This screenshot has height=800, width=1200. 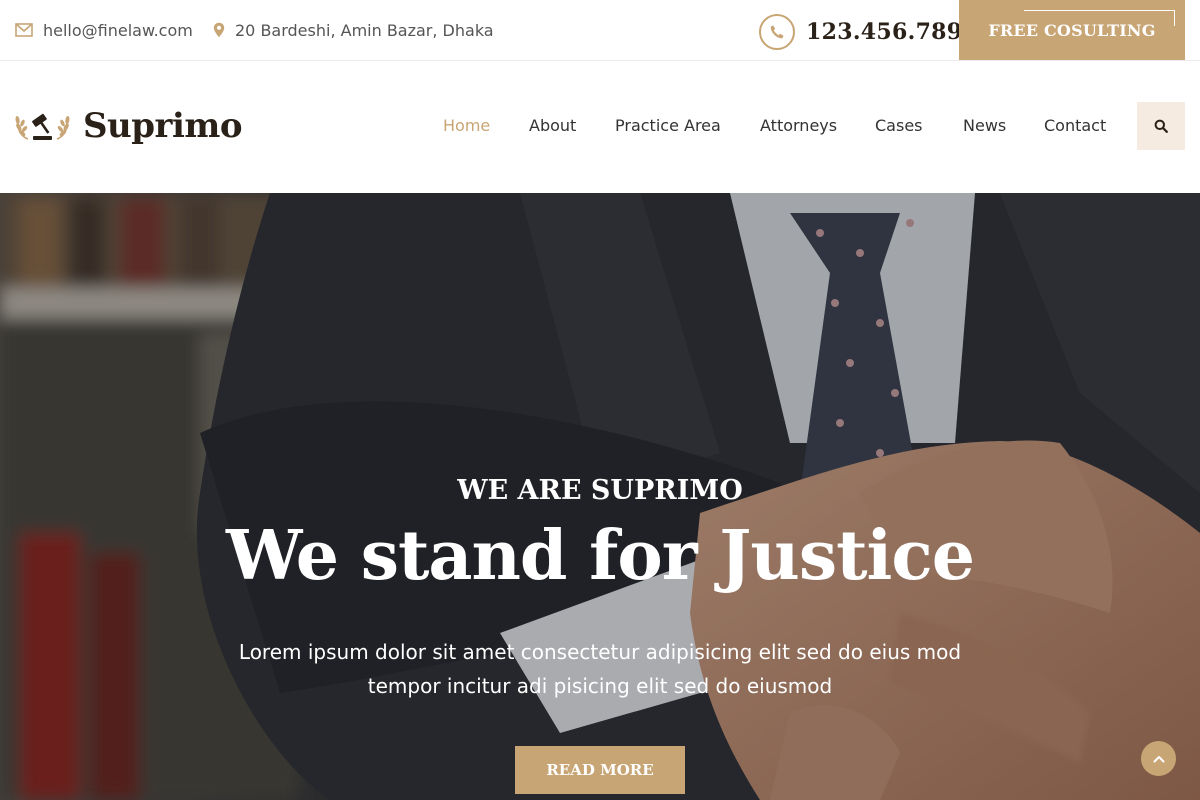 I want to click on topbar-email: hello@finelaw.com, so click(x=104, y=30).